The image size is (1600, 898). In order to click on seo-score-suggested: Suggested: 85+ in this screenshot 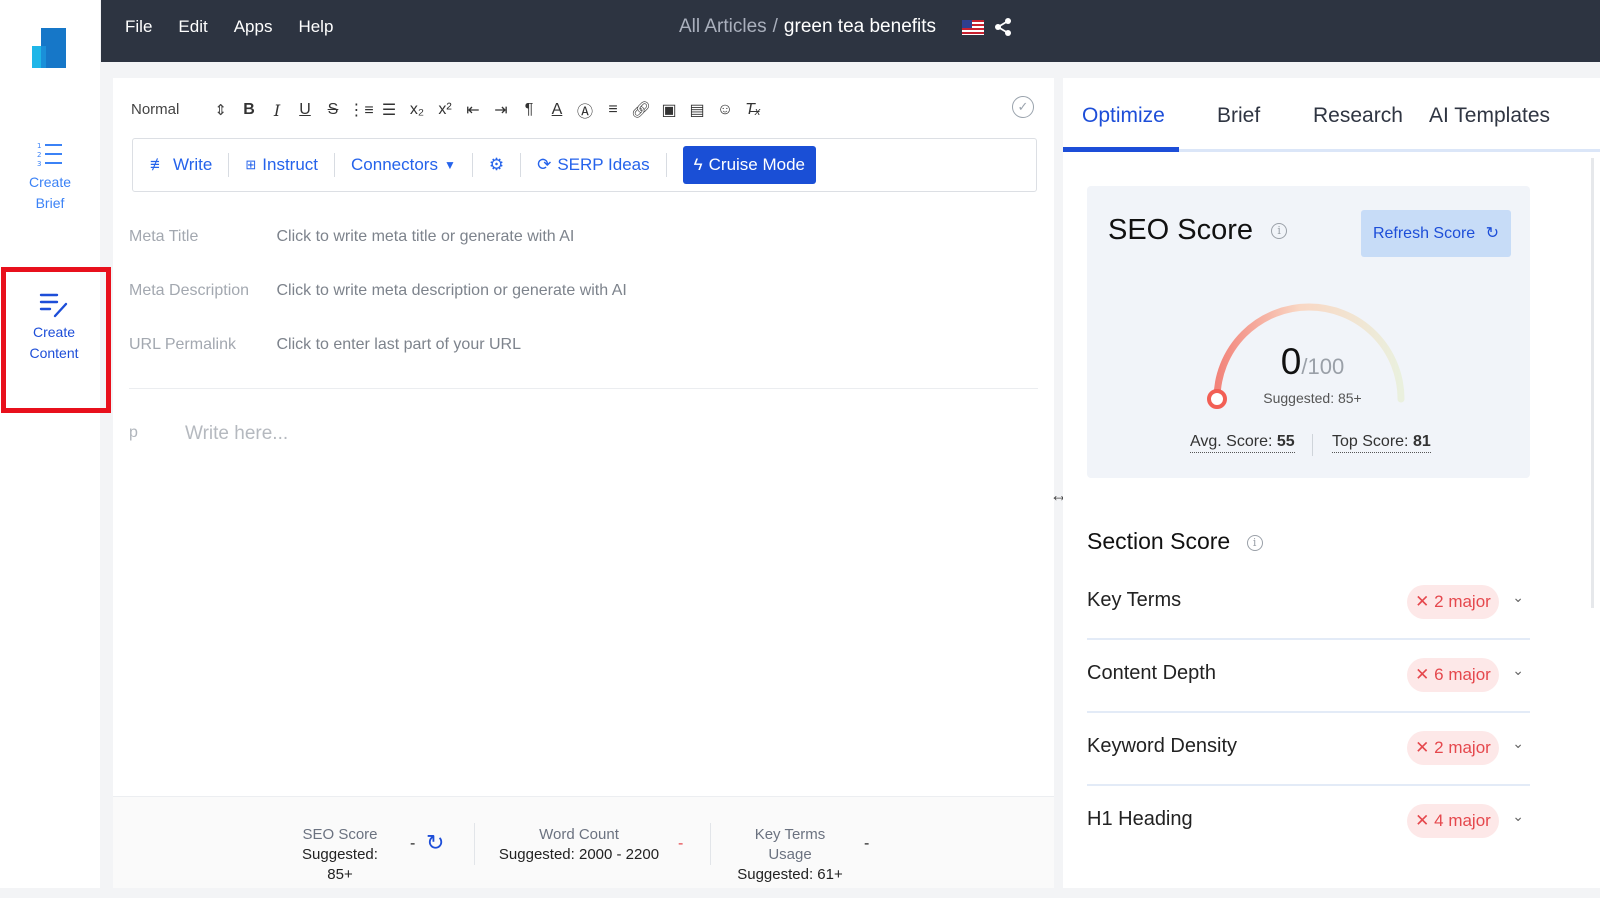, I will do `click(1312, 398)`.